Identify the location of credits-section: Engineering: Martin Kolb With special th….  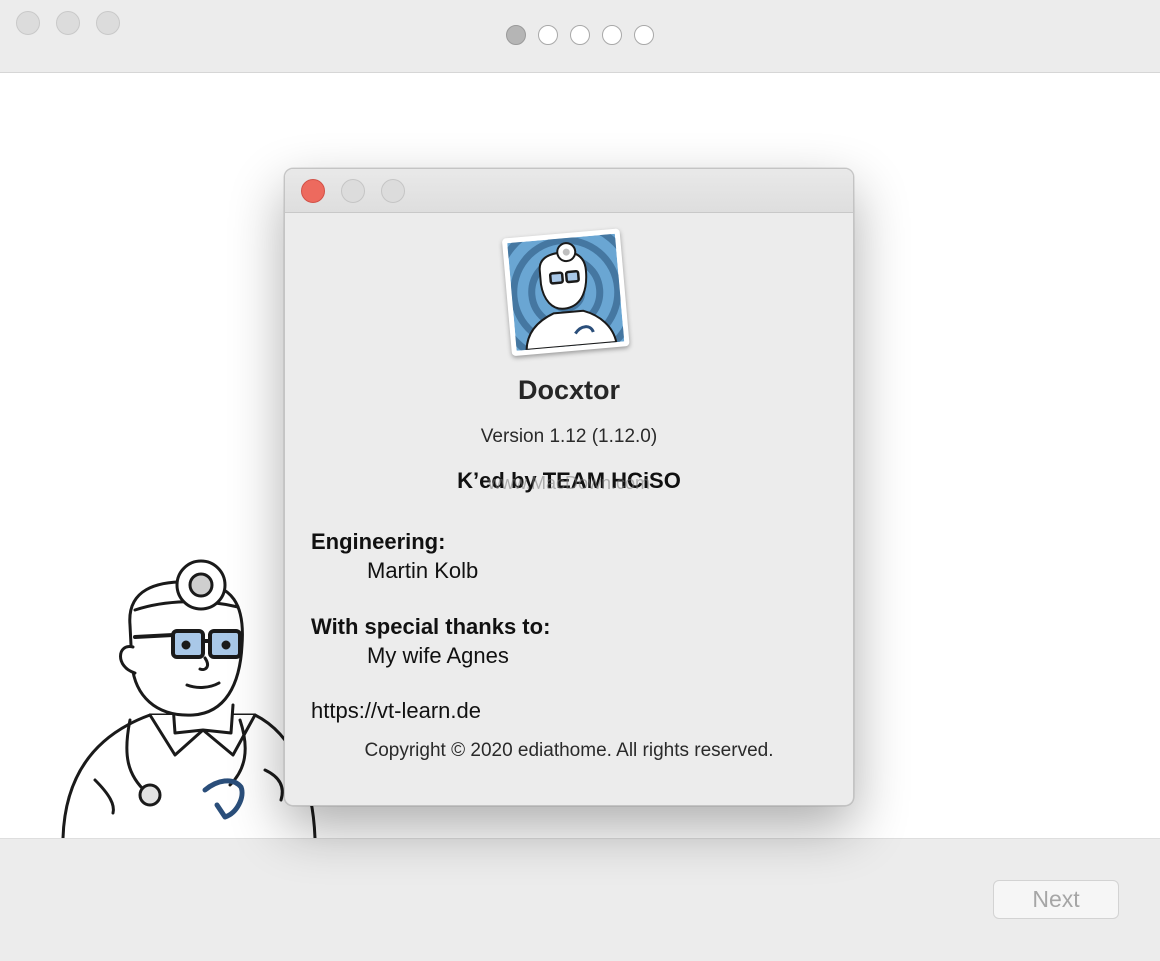
(571, 626).